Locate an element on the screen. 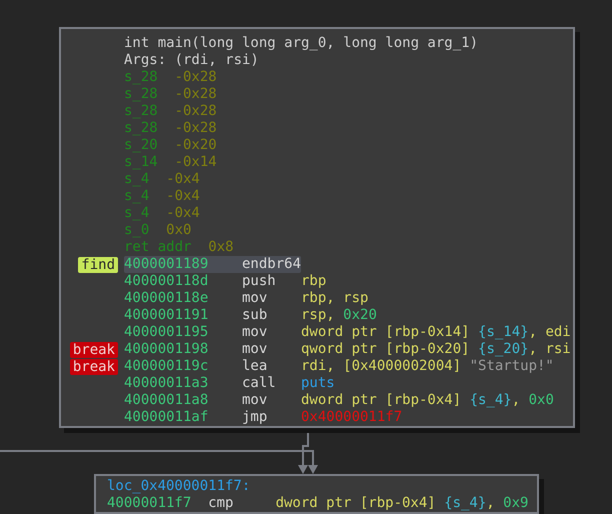 Image resolution: width=612 pixels, height=514 pixels. mnemonic-text: push is located at coordinates (259, 281).